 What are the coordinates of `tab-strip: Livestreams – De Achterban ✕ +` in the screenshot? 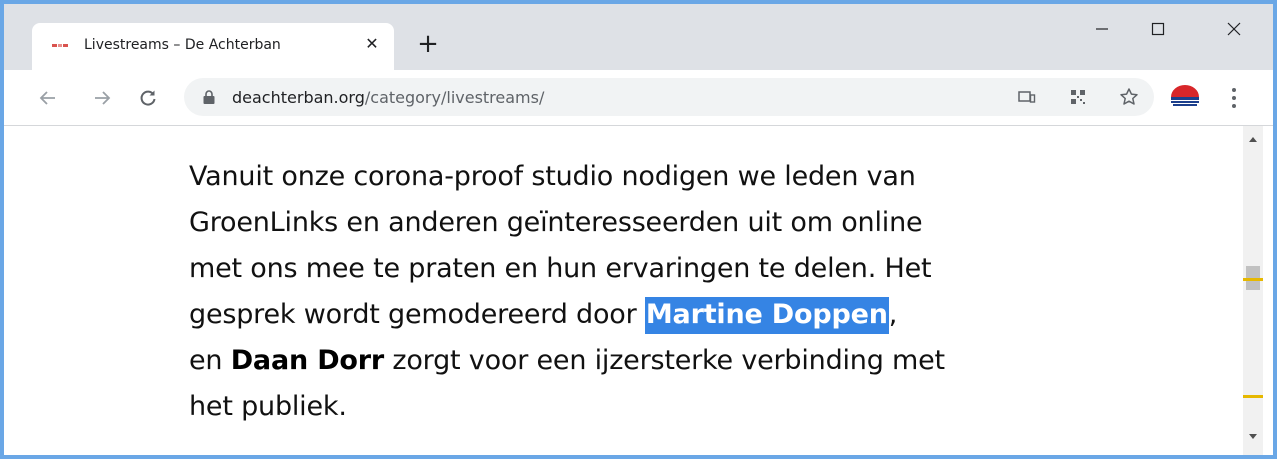 It's located at (638, 37).